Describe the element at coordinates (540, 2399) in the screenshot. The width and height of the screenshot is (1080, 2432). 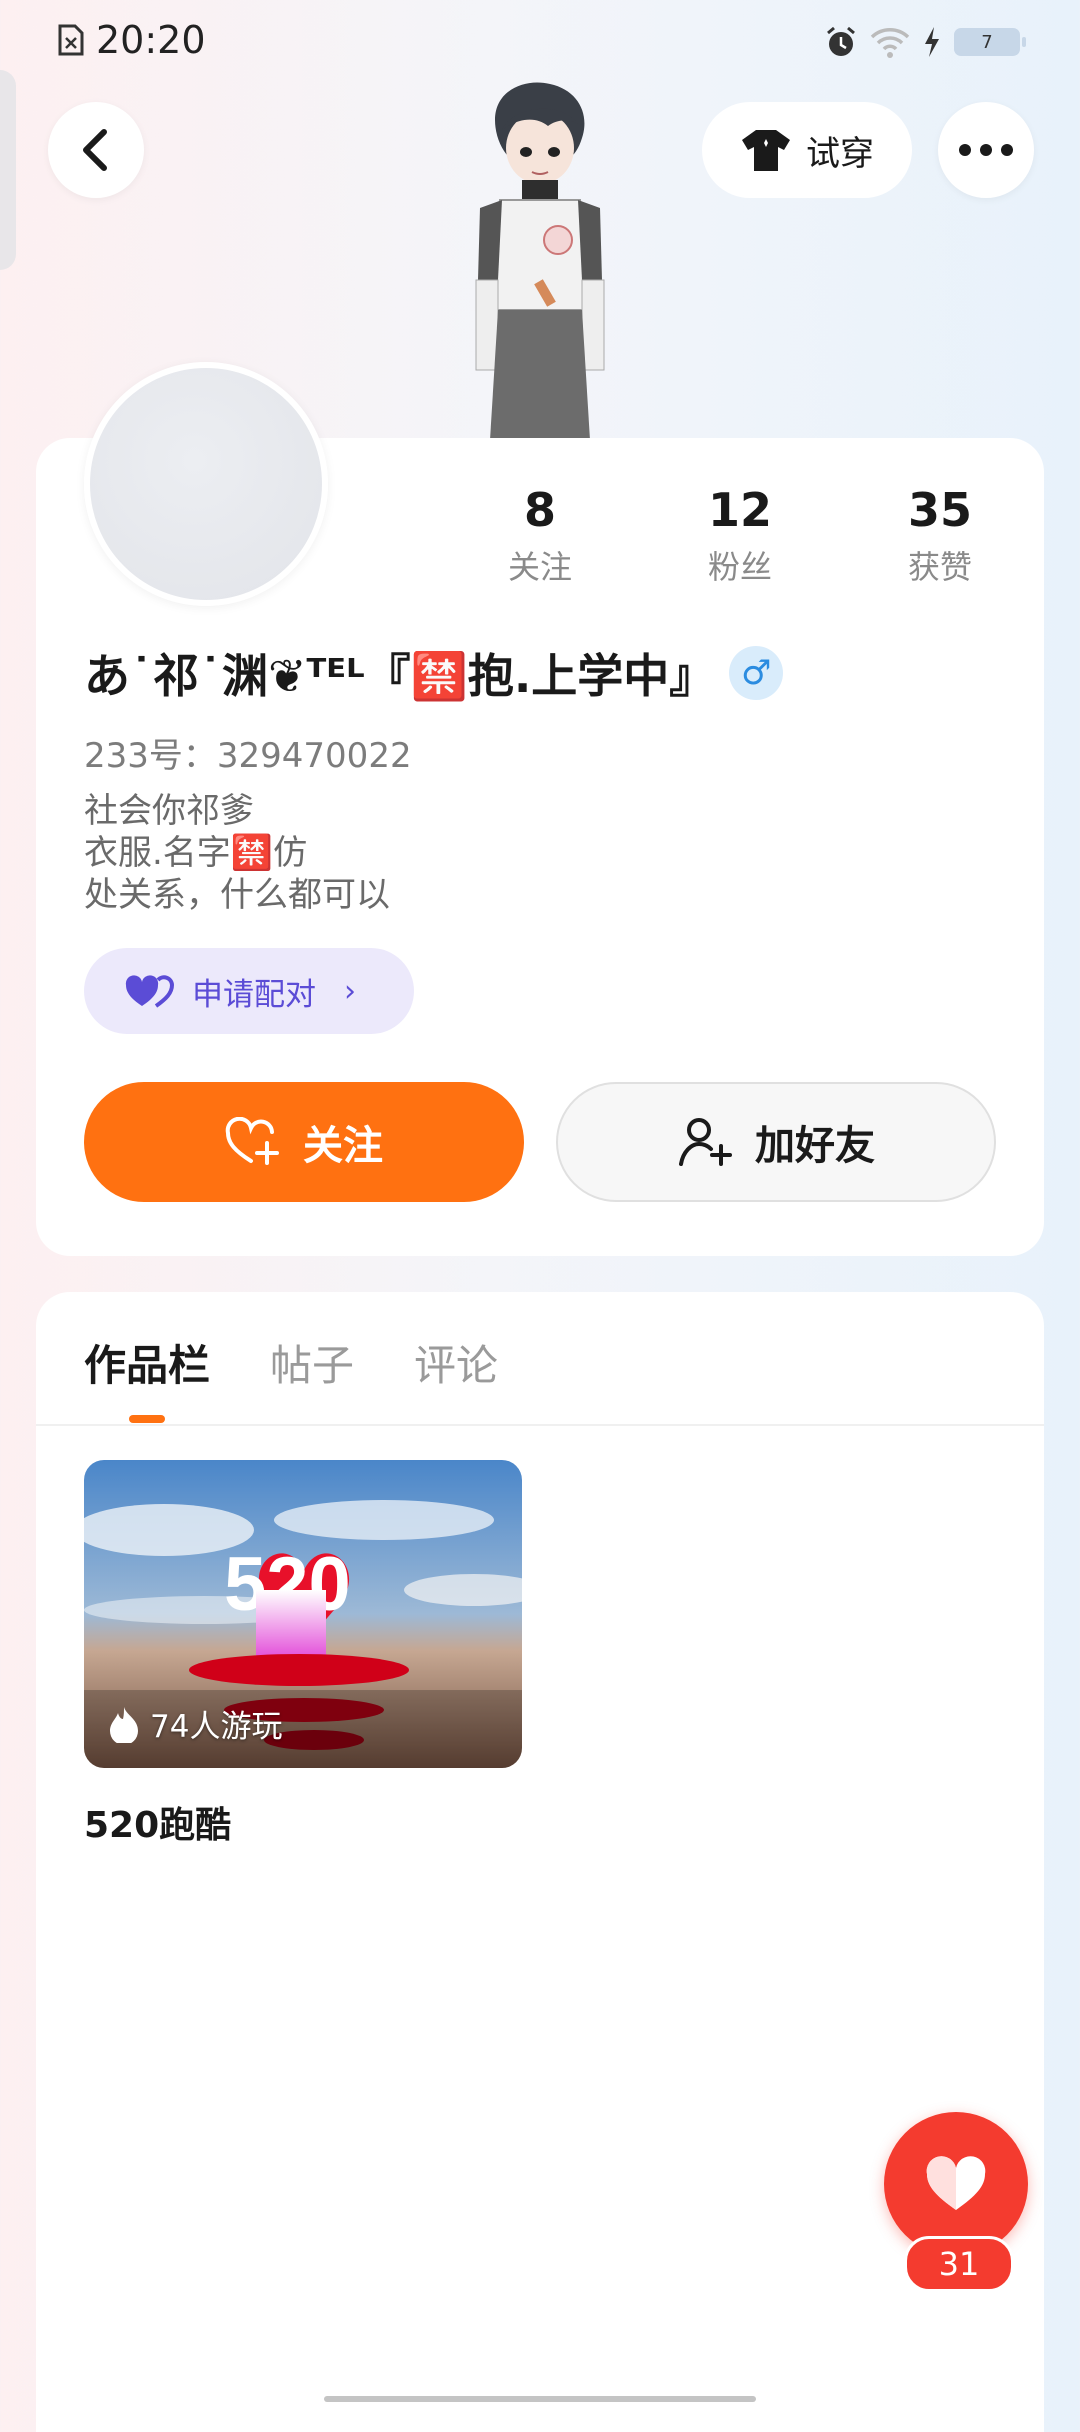
I see `home-indicator` at that location.